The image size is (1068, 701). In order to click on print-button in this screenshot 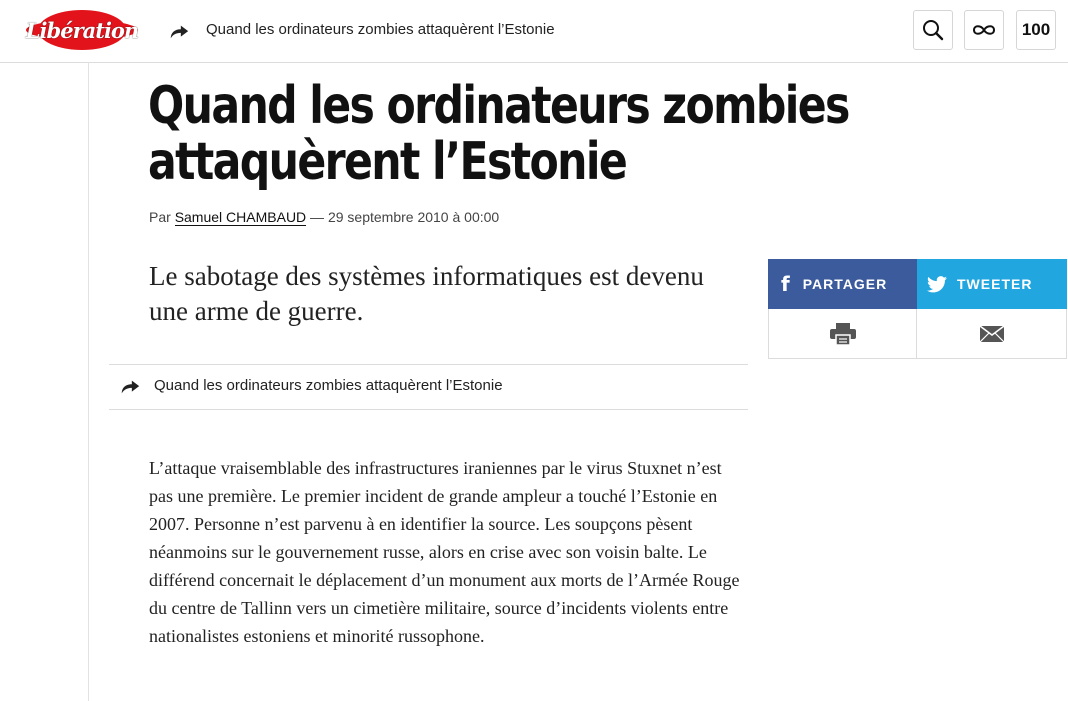, I will do `click(842, 334)`.